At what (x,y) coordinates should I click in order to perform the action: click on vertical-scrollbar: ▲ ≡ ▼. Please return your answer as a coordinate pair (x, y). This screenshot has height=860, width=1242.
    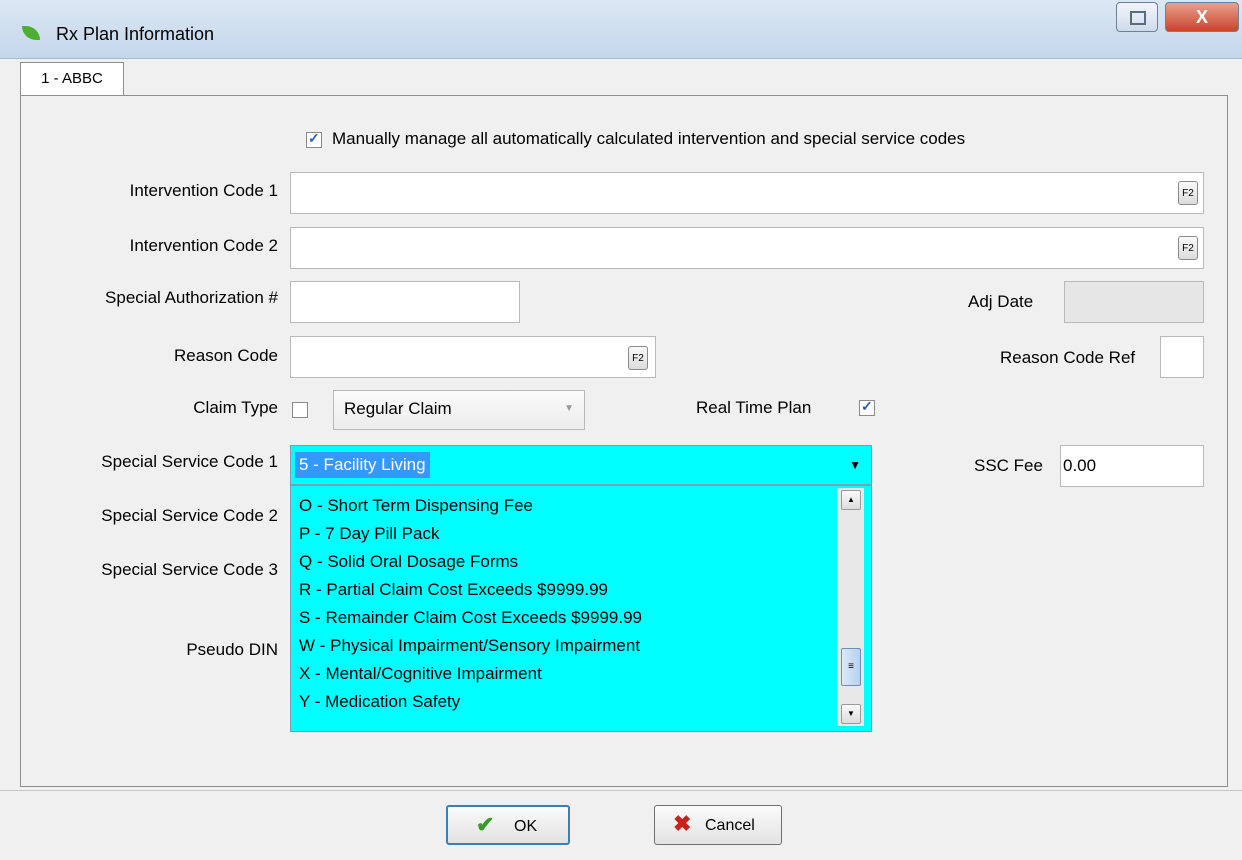
    Looking at the image, I should click on (850, 607).